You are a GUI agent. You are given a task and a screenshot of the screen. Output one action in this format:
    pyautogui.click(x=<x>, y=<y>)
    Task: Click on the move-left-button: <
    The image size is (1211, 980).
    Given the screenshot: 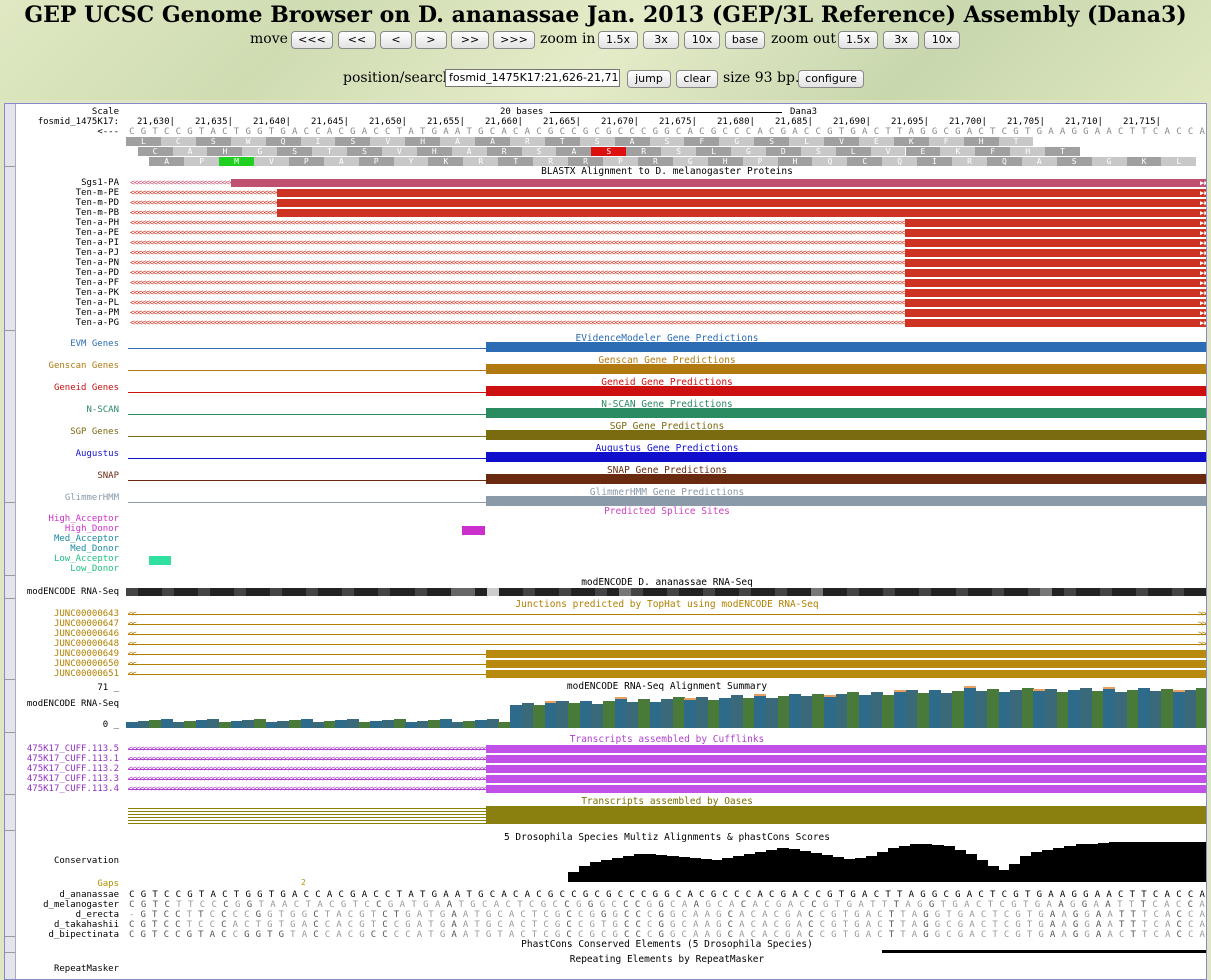 What is the action you would take?
    pyautogui.click(x=396, y=40)
    